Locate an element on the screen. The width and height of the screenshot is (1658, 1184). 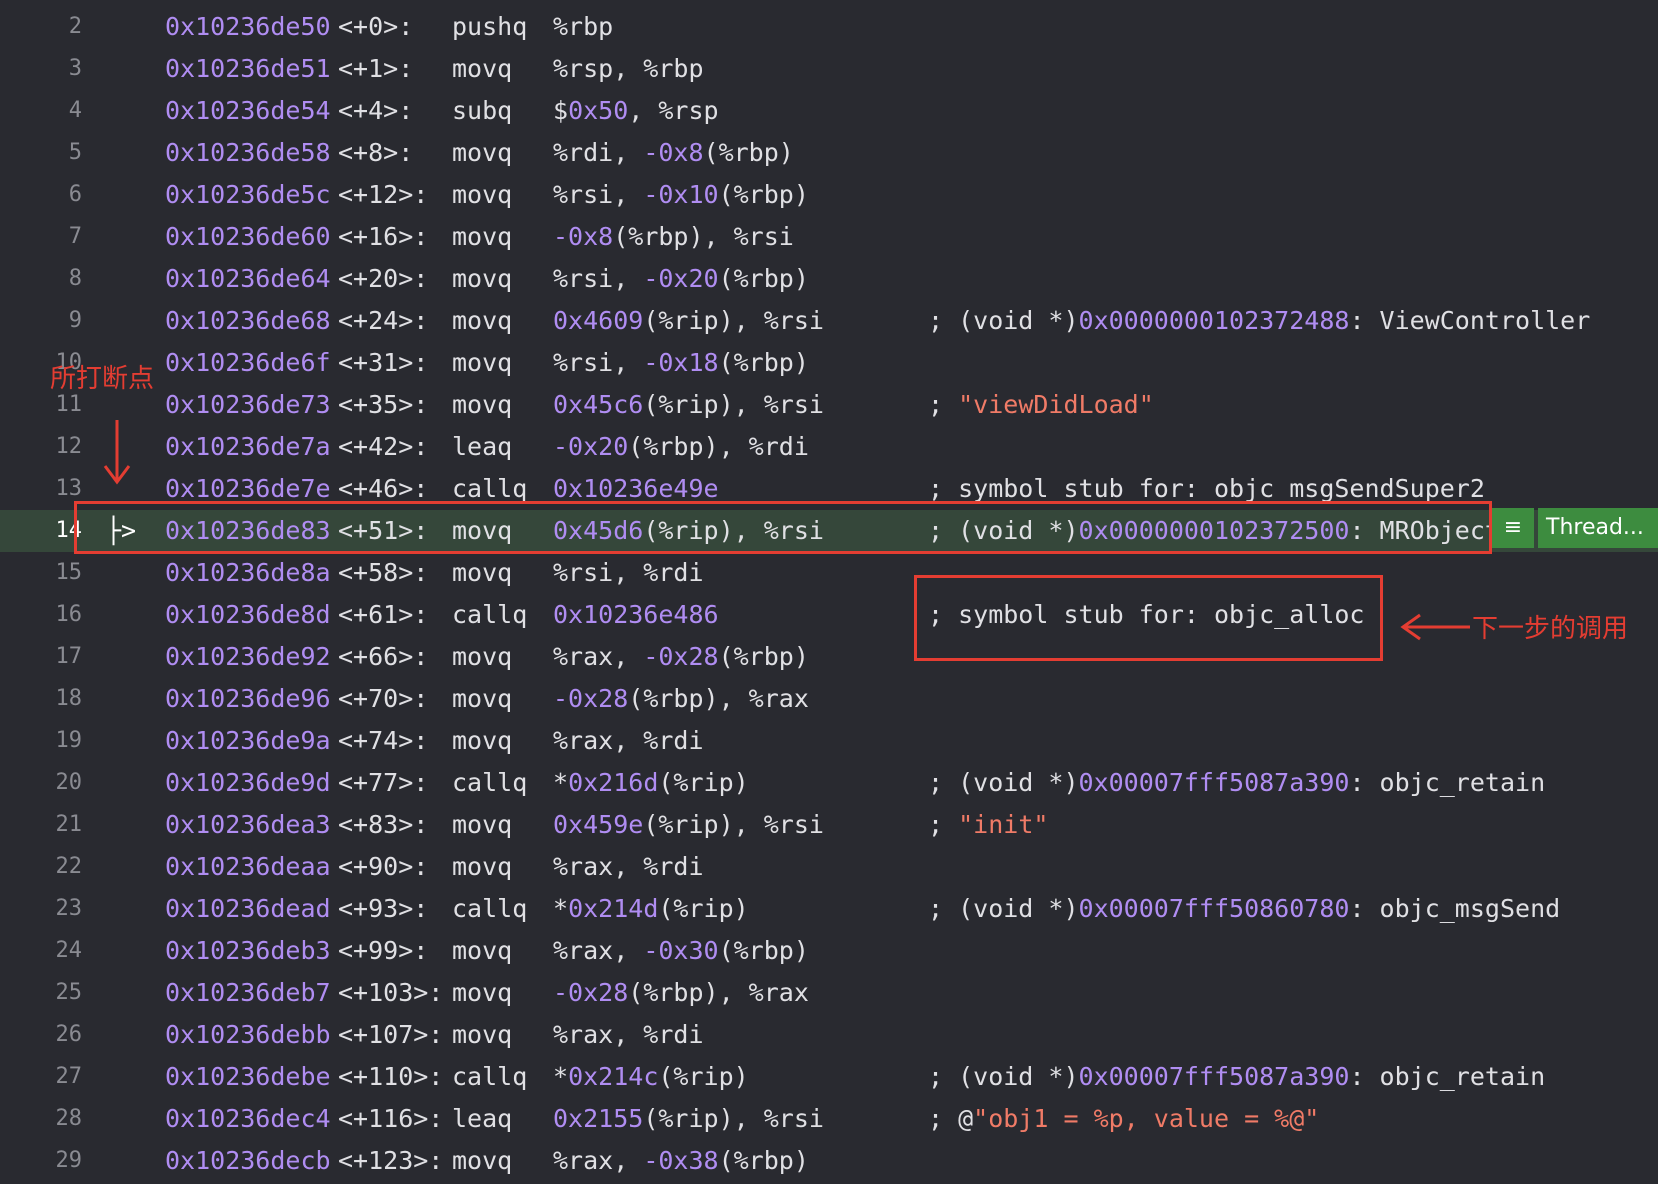
line-number: 7 is located at coordinates (41, 237).